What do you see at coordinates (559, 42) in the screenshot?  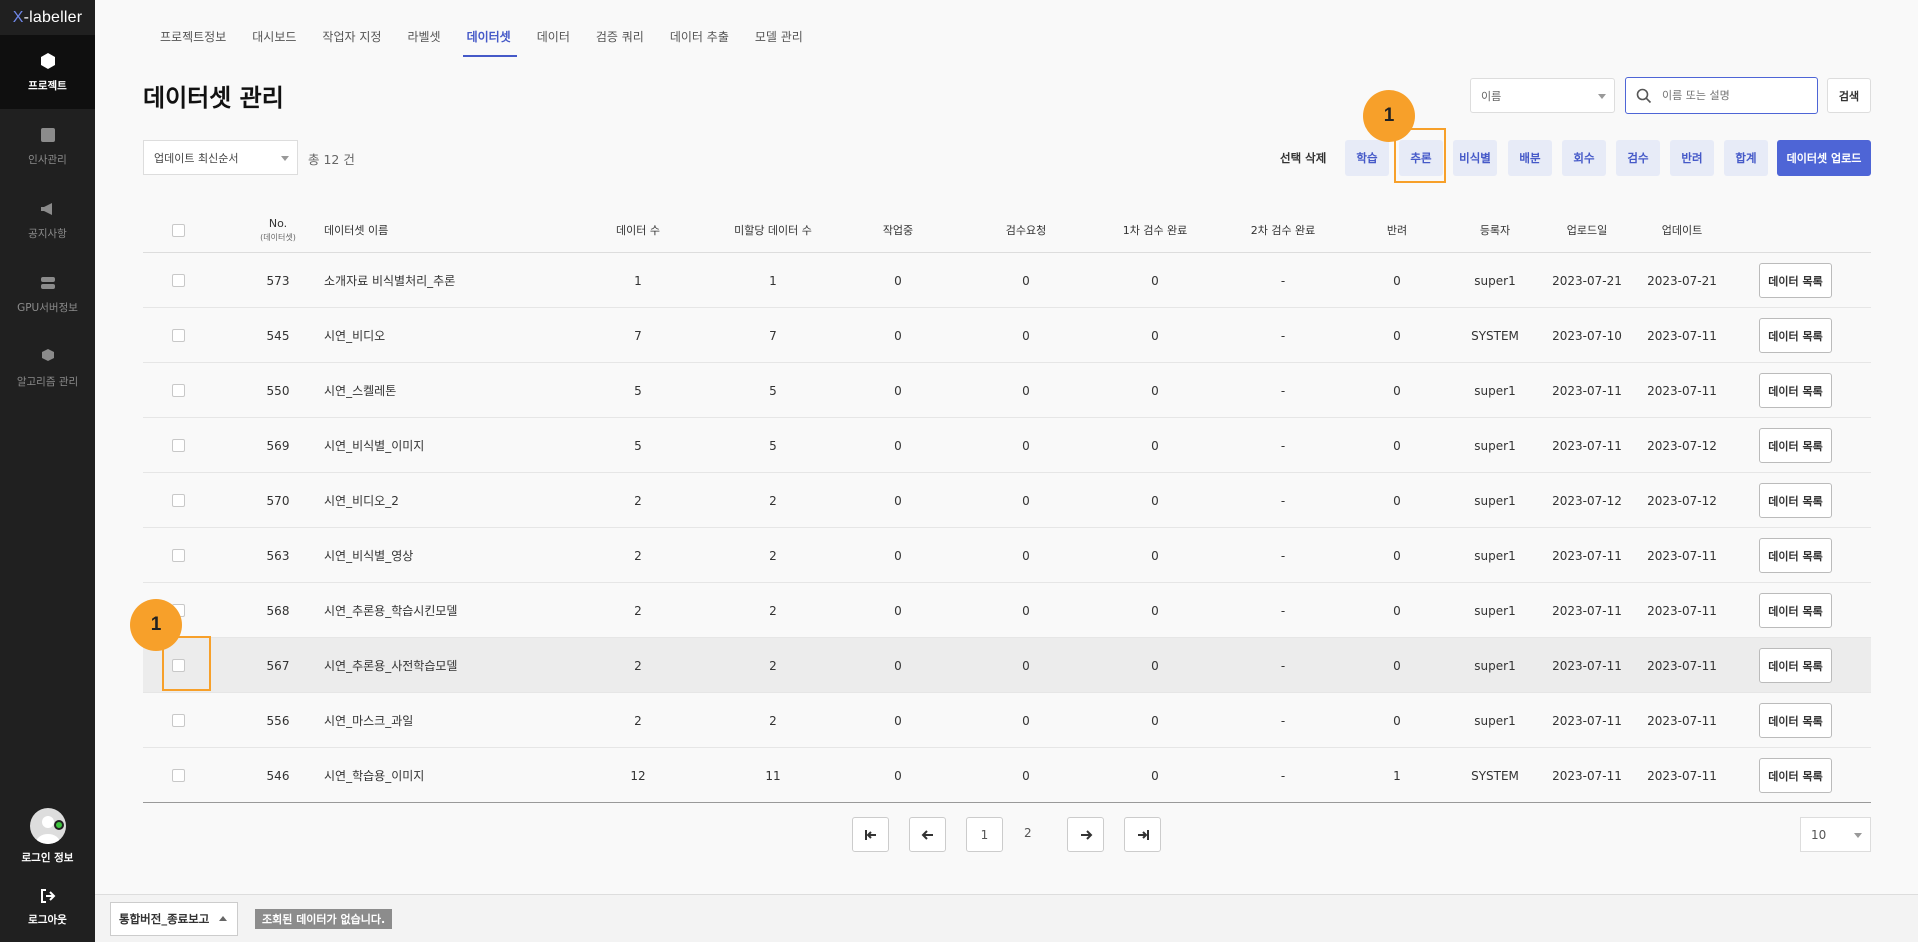 I see `tab-5: 데이터` at bounding box center [559, 42].